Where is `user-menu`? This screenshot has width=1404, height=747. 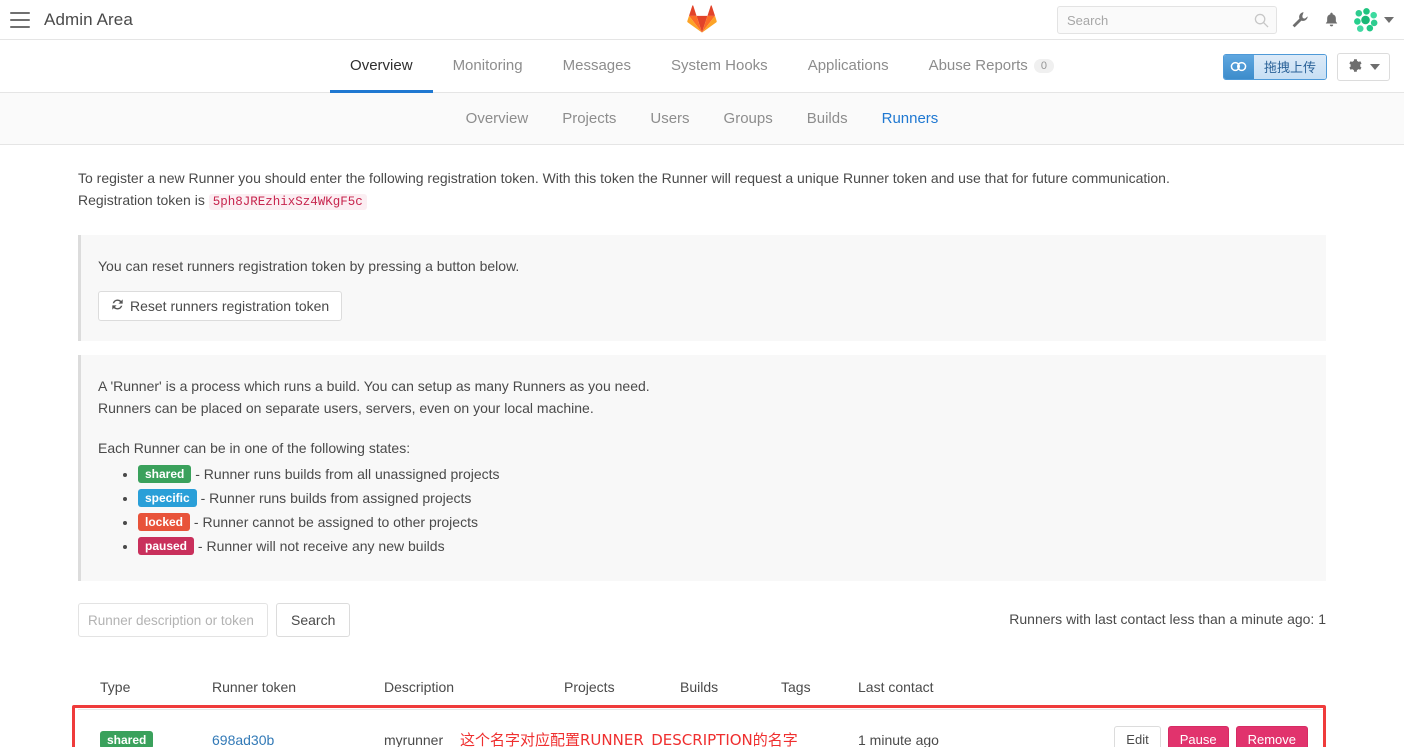
user-menu is located at coordinates (1374, 20).